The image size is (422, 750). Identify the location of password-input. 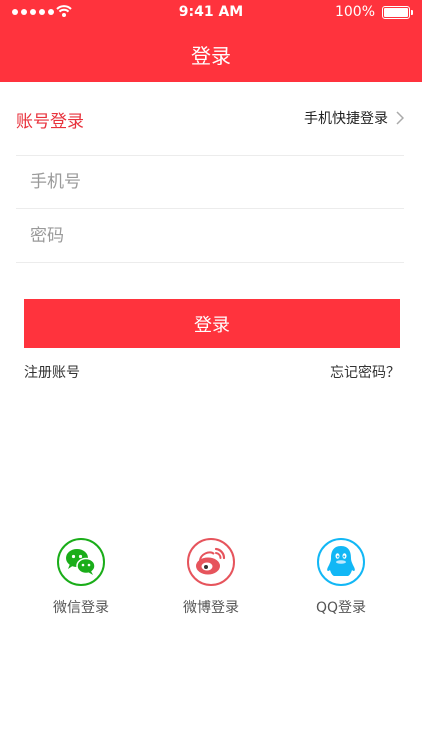
(210, 236).